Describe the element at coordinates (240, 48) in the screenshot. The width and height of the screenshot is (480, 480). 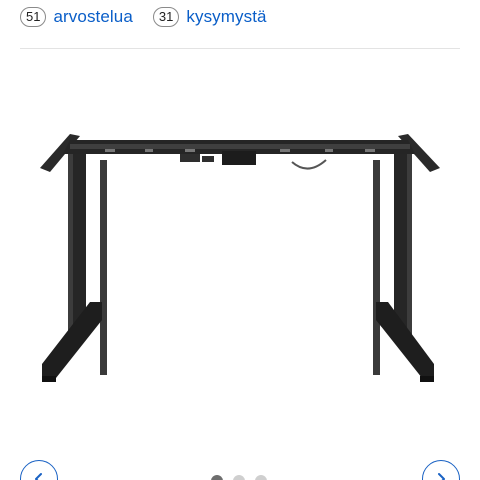
I see `section-divider` at that location.